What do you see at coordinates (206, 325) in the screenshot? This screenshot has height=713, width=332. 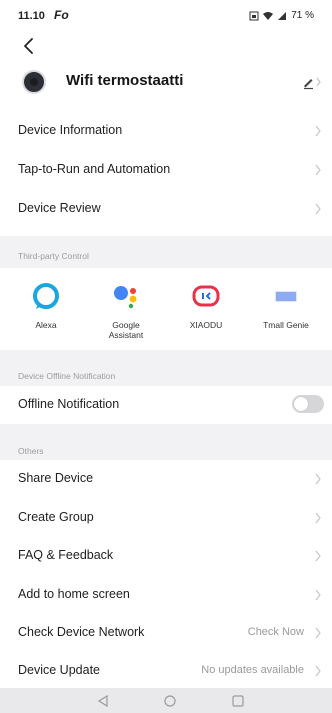 I see `third-party-label: XIAODU` at bounding box center [206, 325].